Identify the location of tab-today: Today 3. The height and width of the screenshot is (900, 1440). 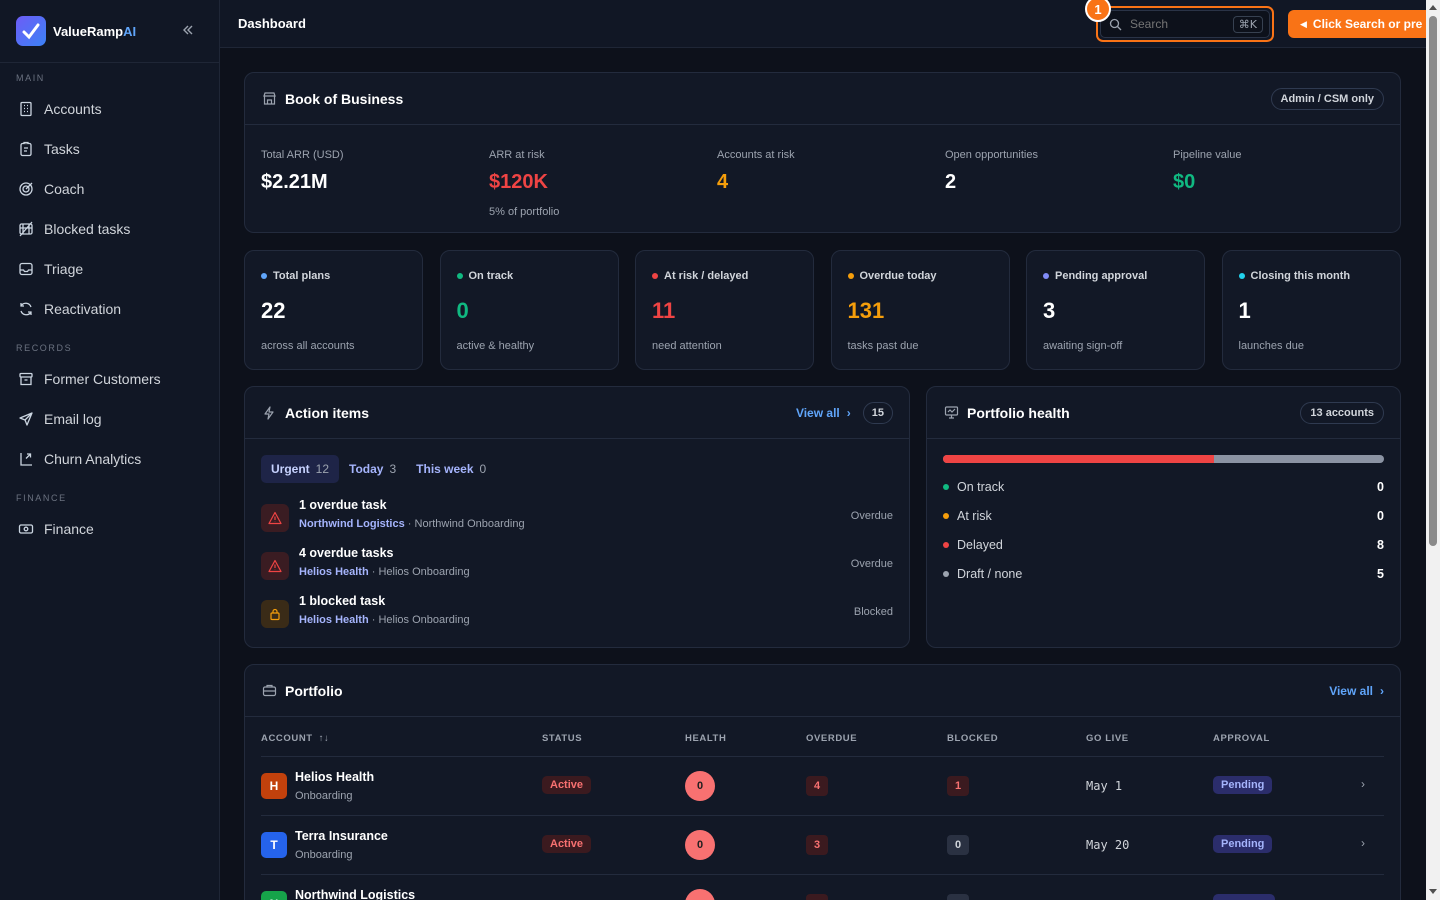
(372, 469).